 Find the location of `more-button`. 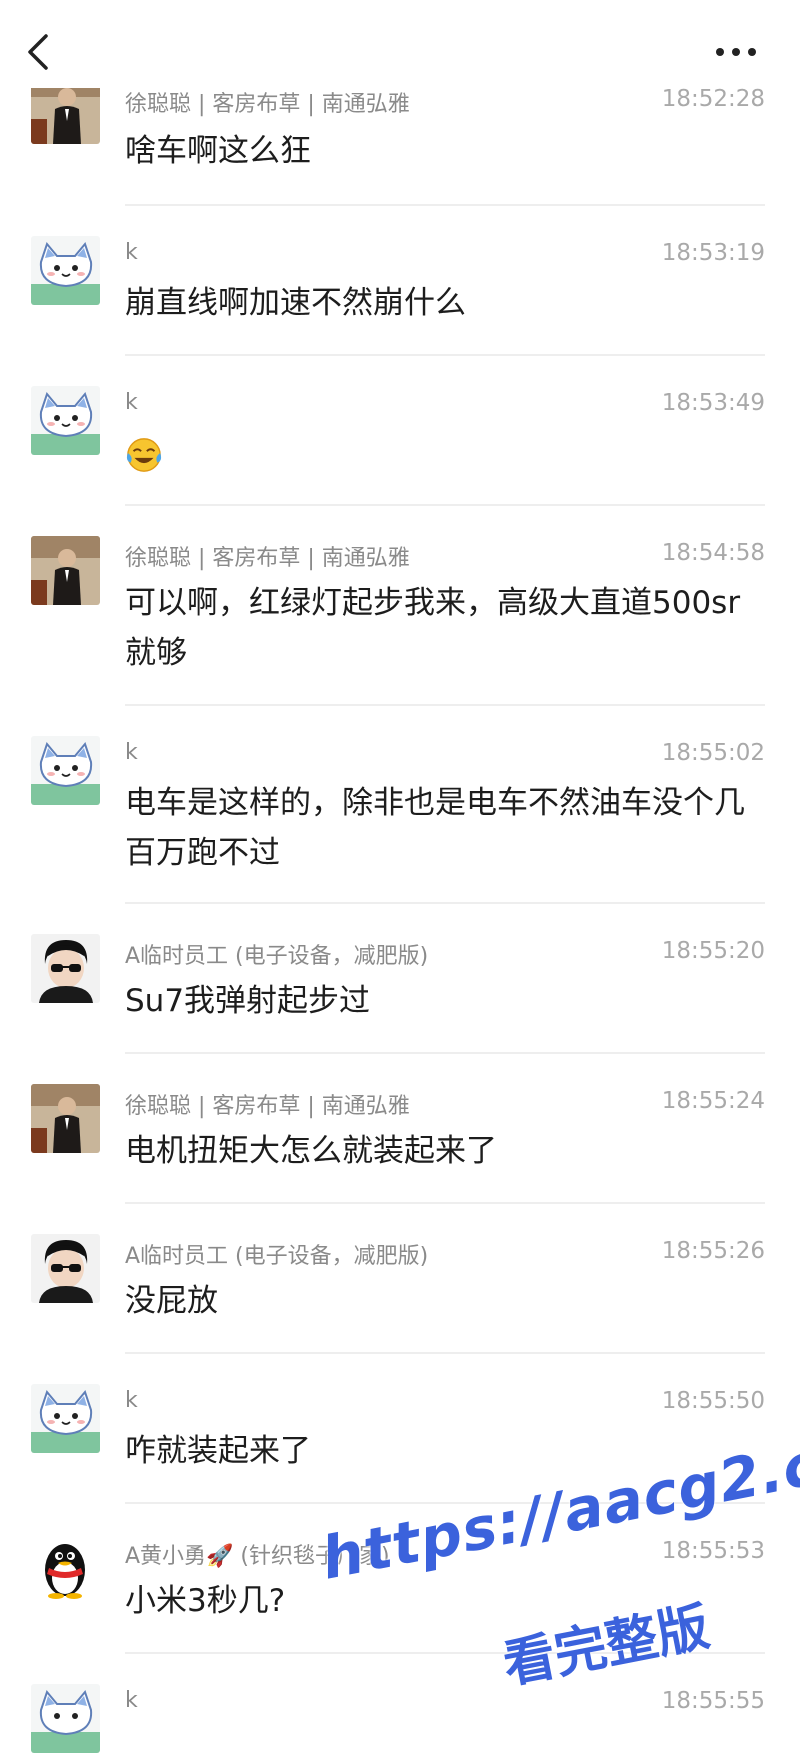

more-button is located at coordinates (736, 52).